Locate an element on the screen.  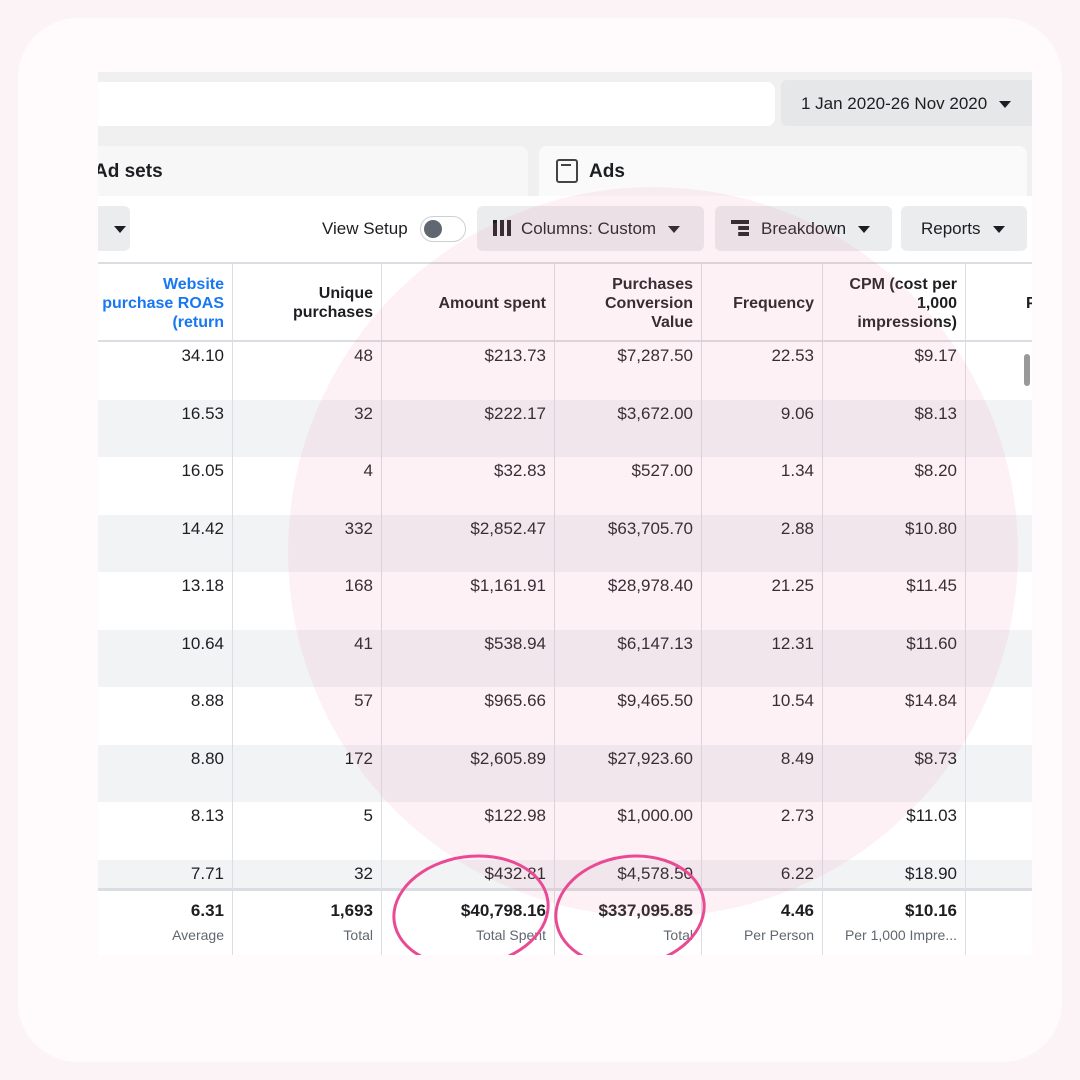
level-tabs: Ad sets Ads is located at coordinates (565, 171).